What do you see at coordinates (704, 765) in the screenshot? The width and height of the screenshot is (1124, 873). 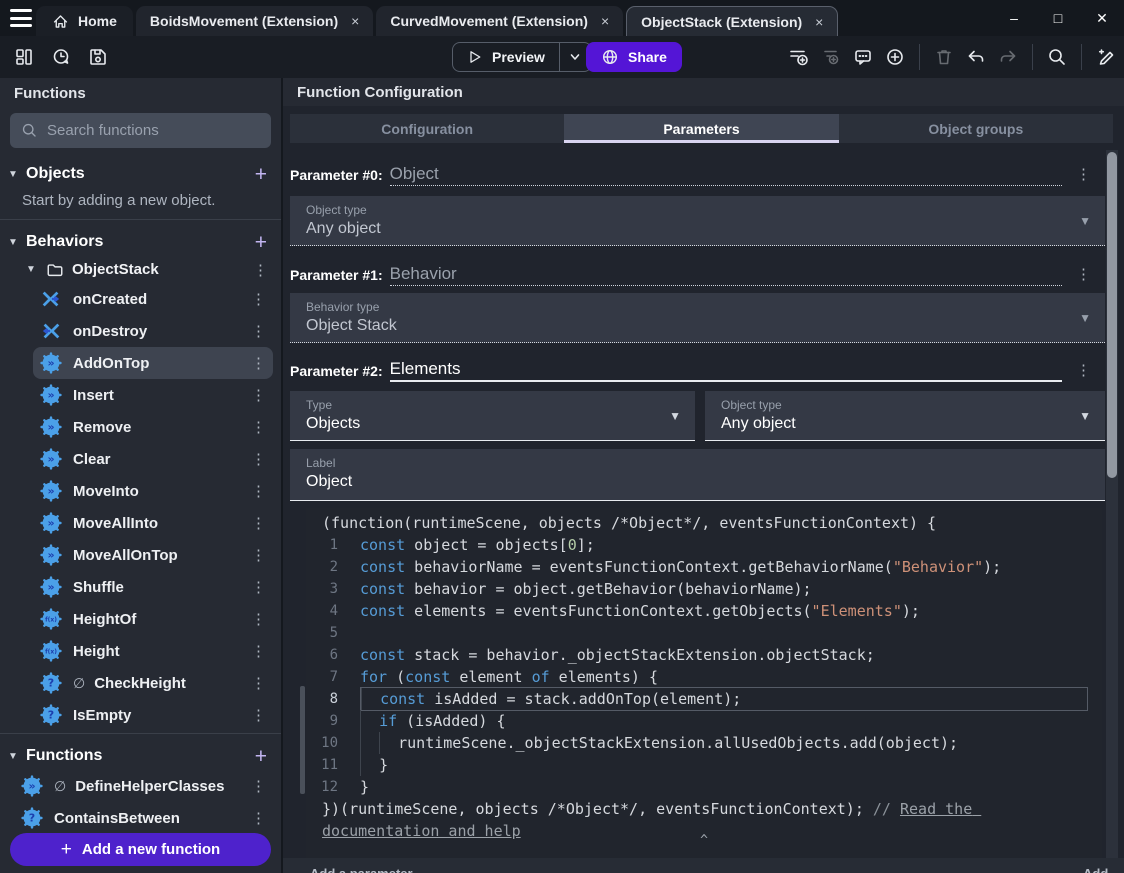 I see `code-line-11: 11 }` at bounding box center [704, 765].